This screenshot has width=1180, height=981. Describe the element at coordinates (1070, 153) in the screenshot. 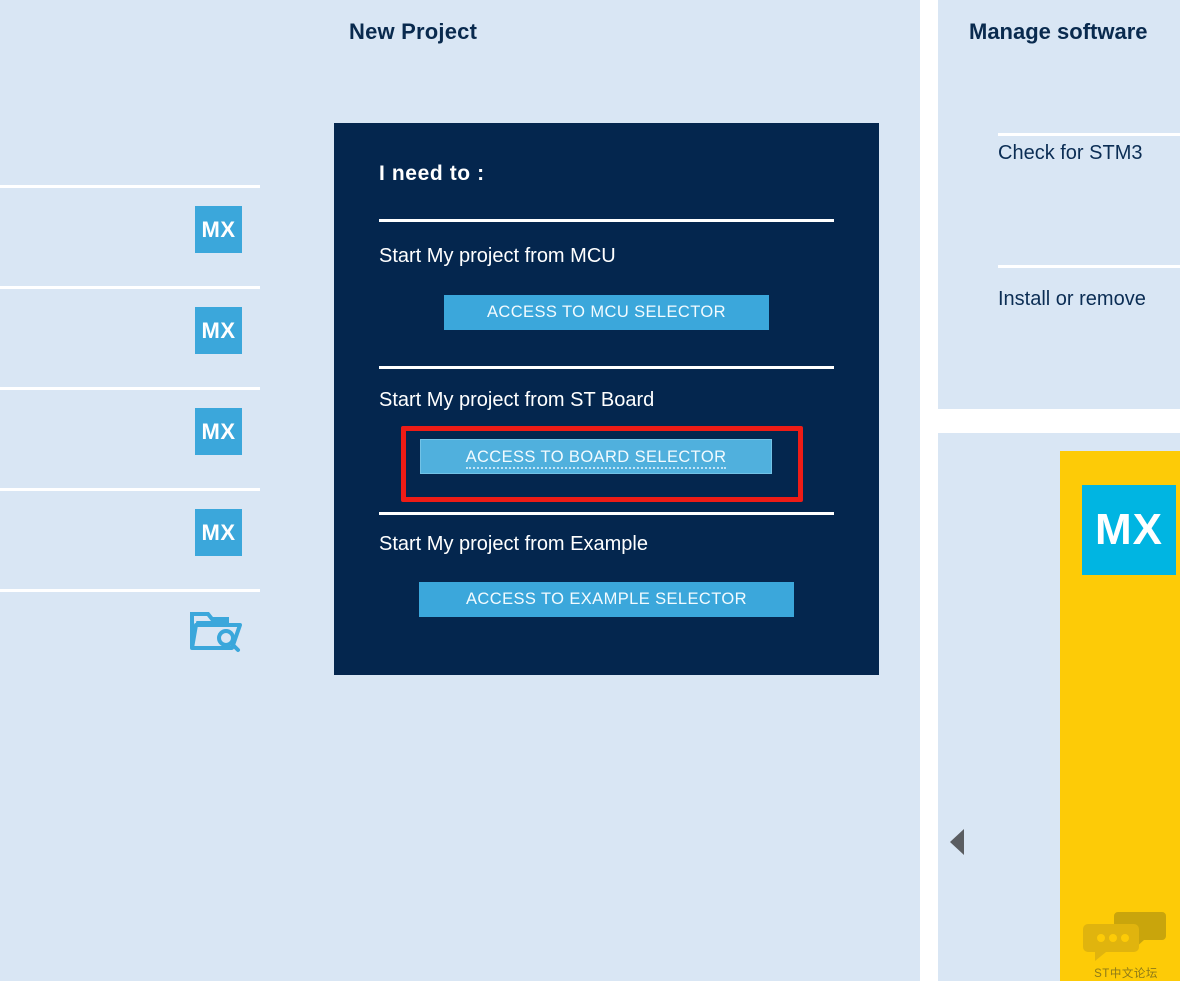

I see `manage-item-check-updates: Check for STM3` at that location.